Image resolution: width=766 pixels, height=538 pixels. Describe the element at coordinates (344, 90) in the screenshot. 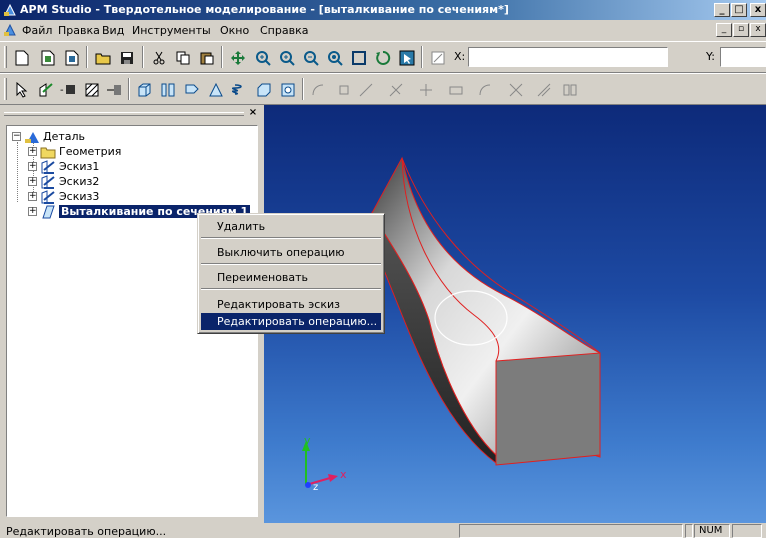

I see `rect-tool-icon` at that location.